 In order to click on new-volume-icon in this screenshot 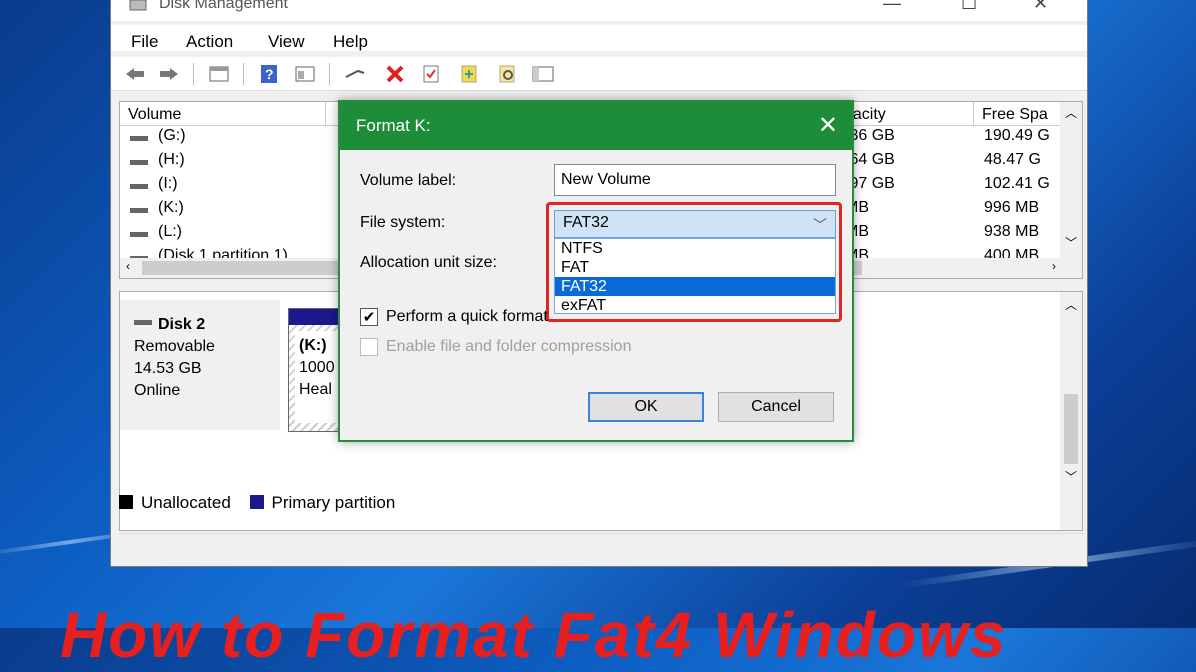, I will do `click(469, 74)`.